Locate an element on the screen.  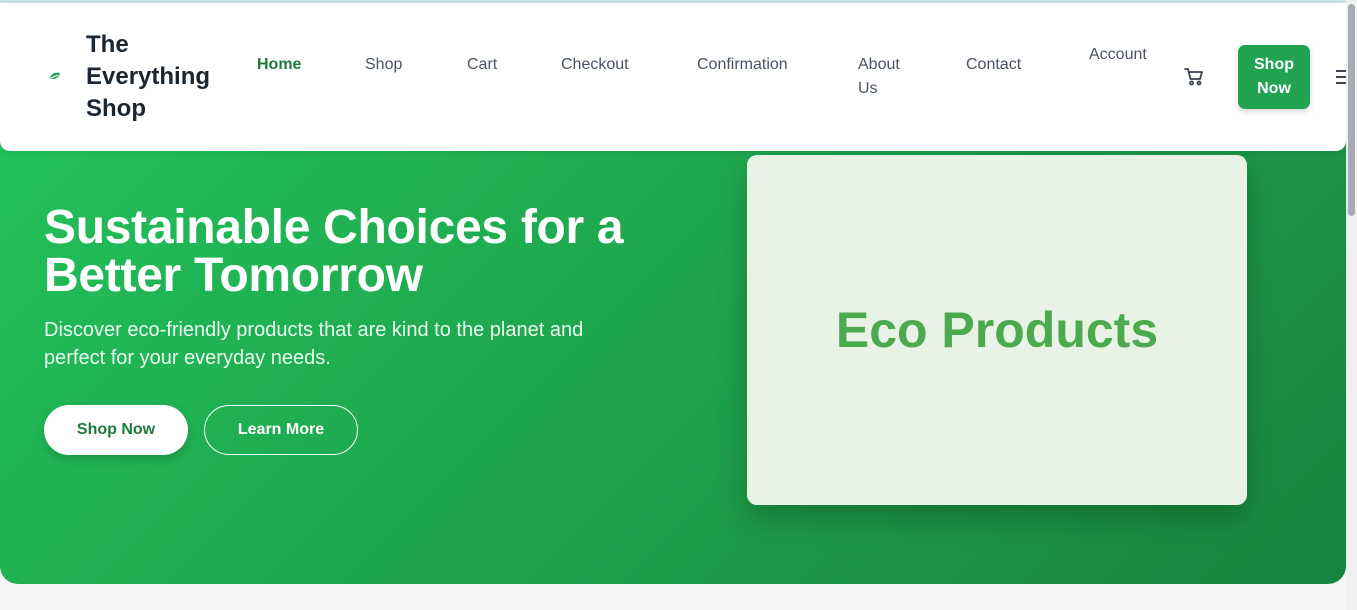
nav-confirmation: Confirmation is located at coordinates (742, 65).